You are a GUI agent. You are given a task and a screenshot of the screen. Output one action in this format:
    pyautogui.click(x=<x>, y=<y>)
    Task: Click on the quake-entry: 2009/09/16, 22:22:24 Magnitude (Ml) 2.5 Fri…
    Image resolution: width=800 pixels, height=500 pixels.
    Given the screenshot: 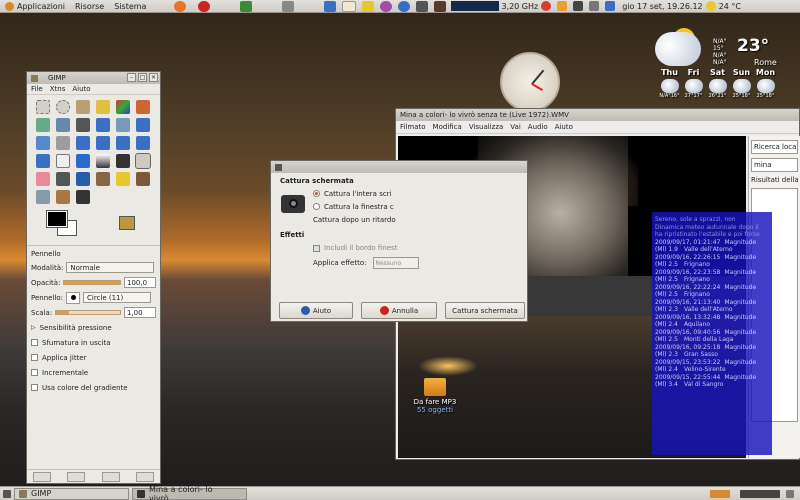 What is the action you would take?
    pyautogui.click(x=712, y=291)
    